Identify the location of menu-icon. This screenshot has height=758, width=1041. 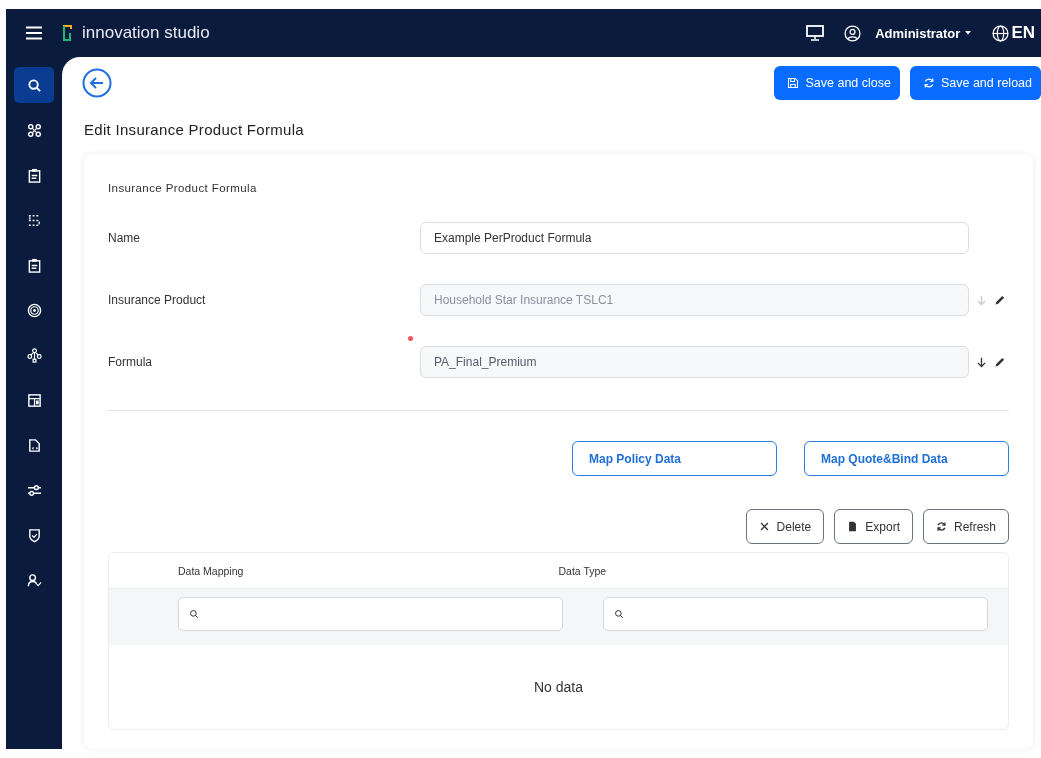
(34, 33).